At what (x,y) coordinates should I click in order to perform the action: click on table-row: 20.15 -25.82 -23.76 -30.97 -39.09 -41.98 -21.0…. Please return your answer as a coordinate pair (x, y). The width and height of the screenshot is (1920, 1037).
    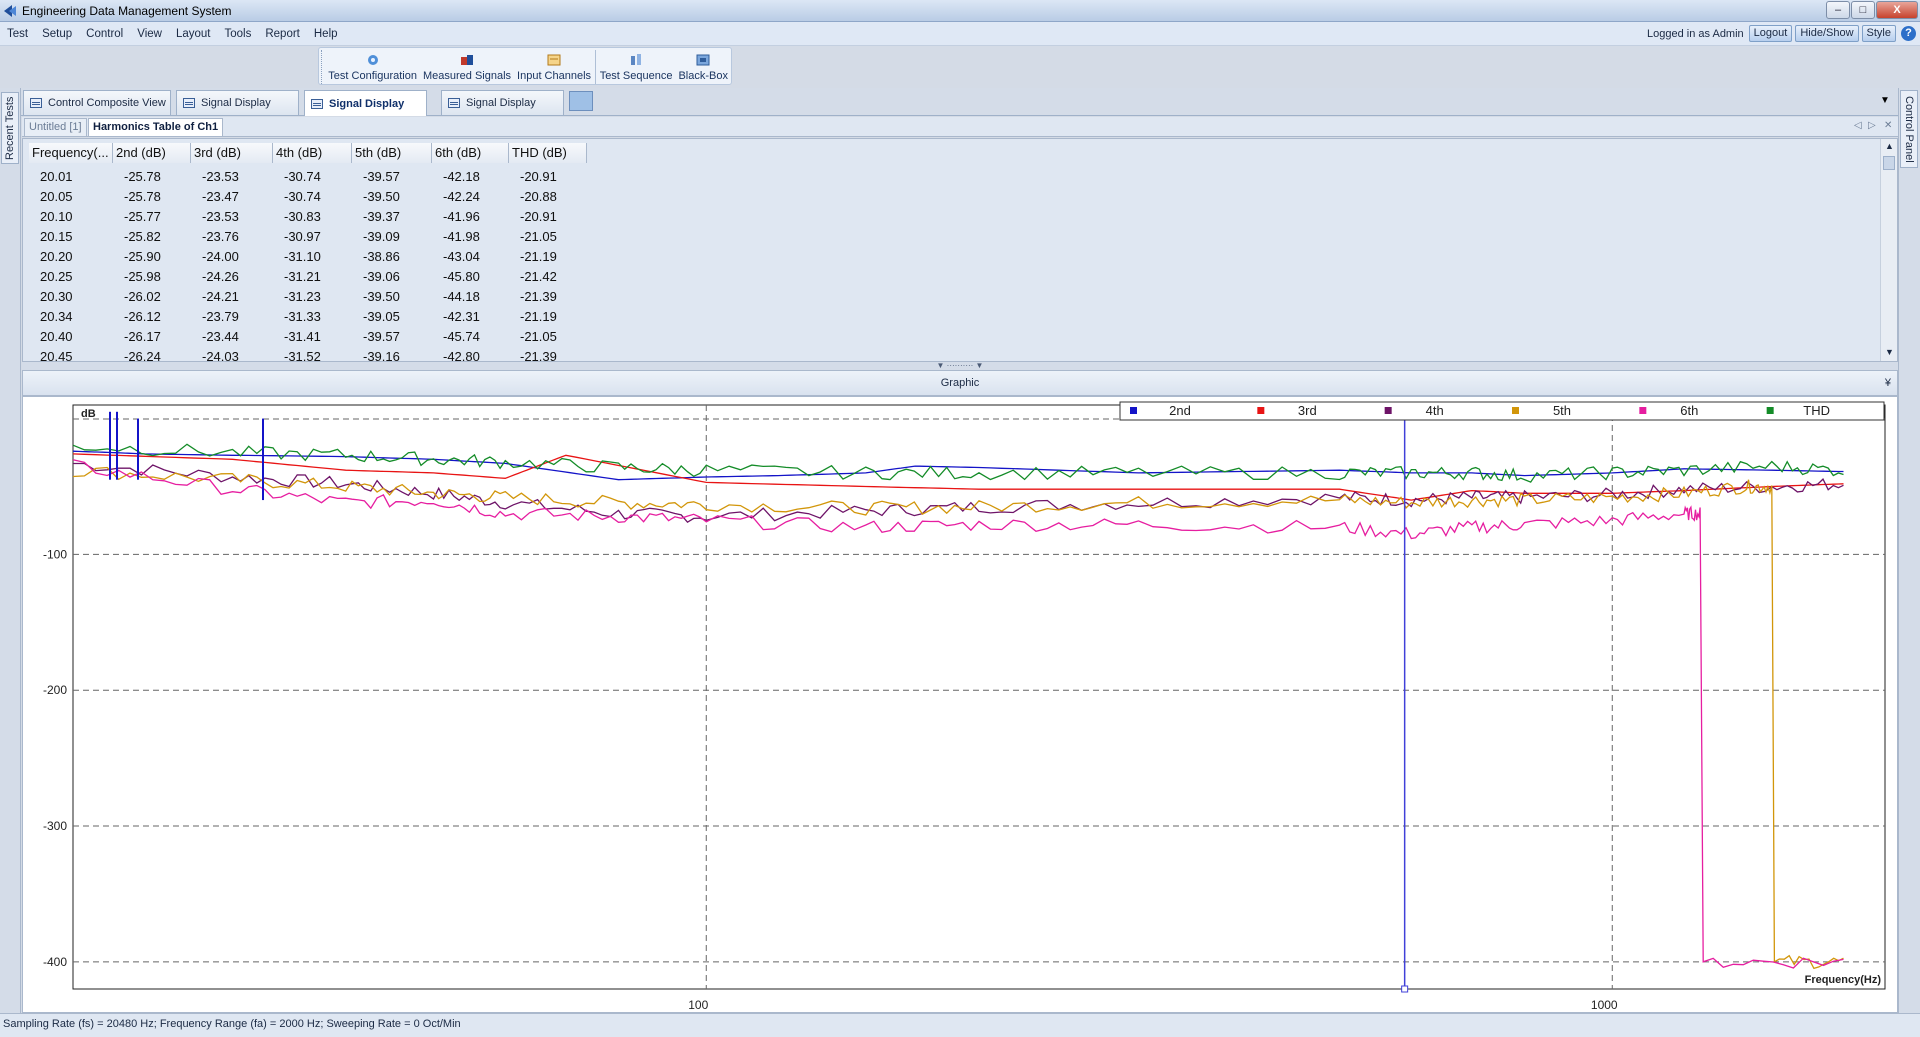
    Looking at the image, I should click on (308, 237).